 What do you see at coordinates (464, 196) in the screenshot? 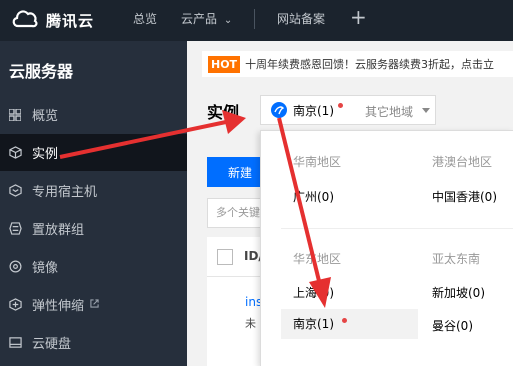
I see `region-option-hong-kong: 中国香港(0)` at bounding box center [464, 196].